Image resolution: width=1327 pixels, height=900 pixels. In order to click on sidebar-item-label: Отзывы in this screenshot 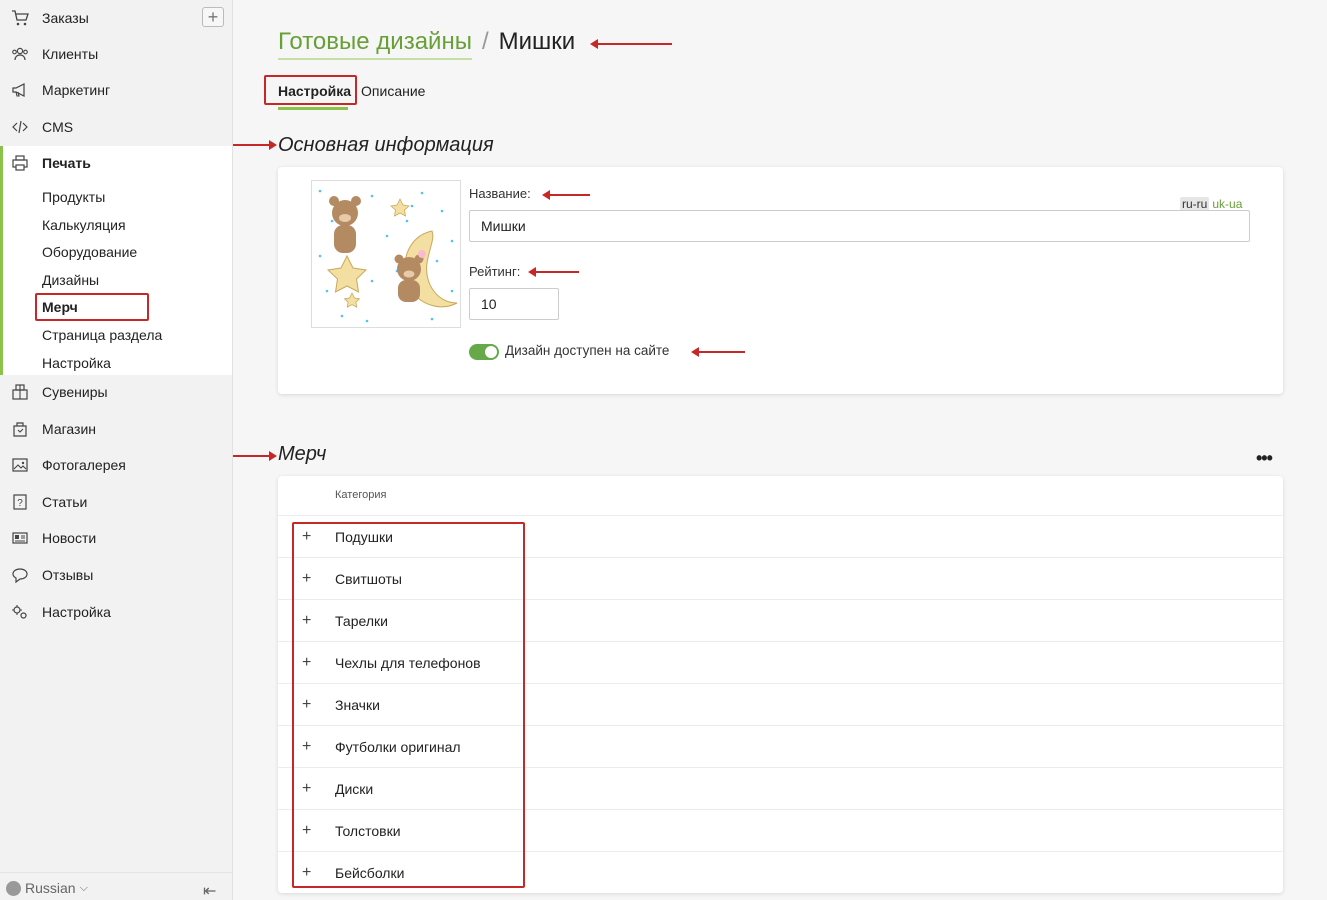, I will do `click(68, 575)`.